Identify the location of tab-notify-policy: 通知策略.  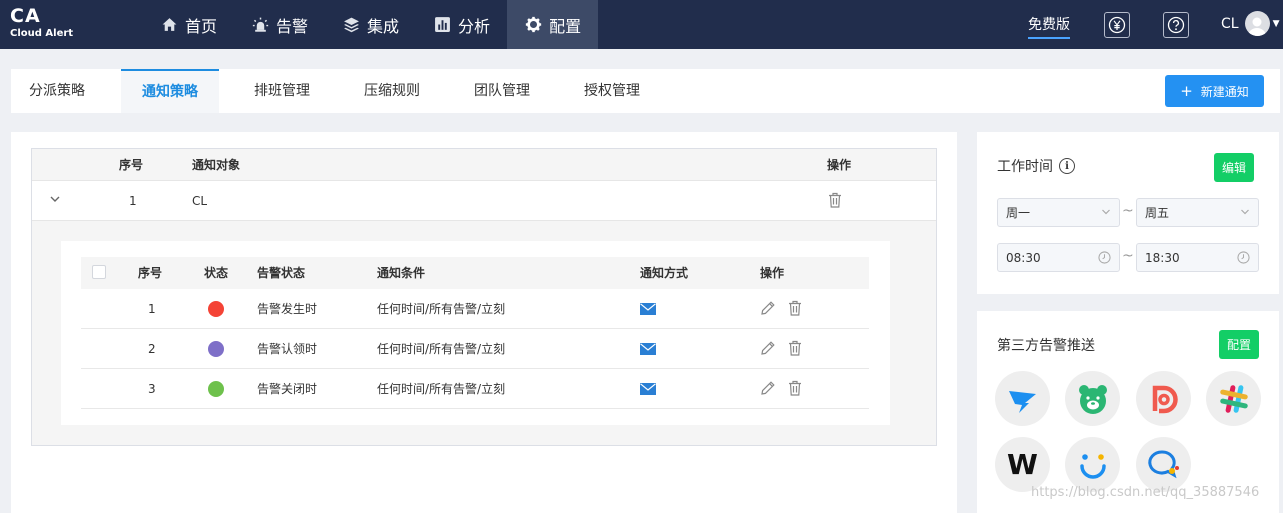
(170, 91).